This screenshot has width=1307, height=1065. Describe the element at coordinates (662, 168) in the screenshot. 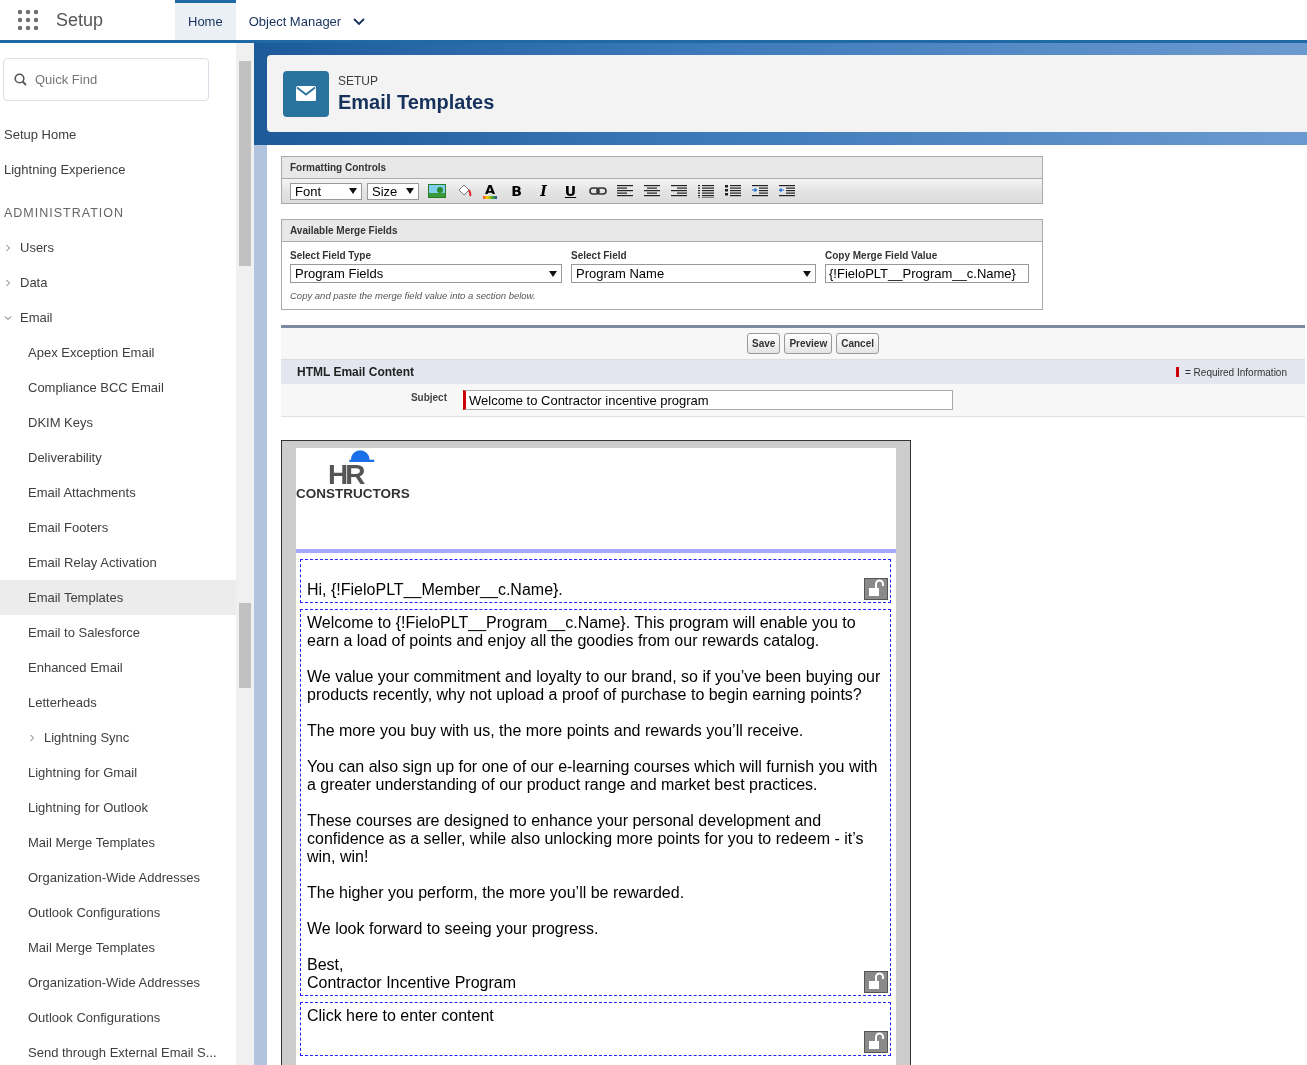

I see `panel-title: Formatting Controls` at that location.